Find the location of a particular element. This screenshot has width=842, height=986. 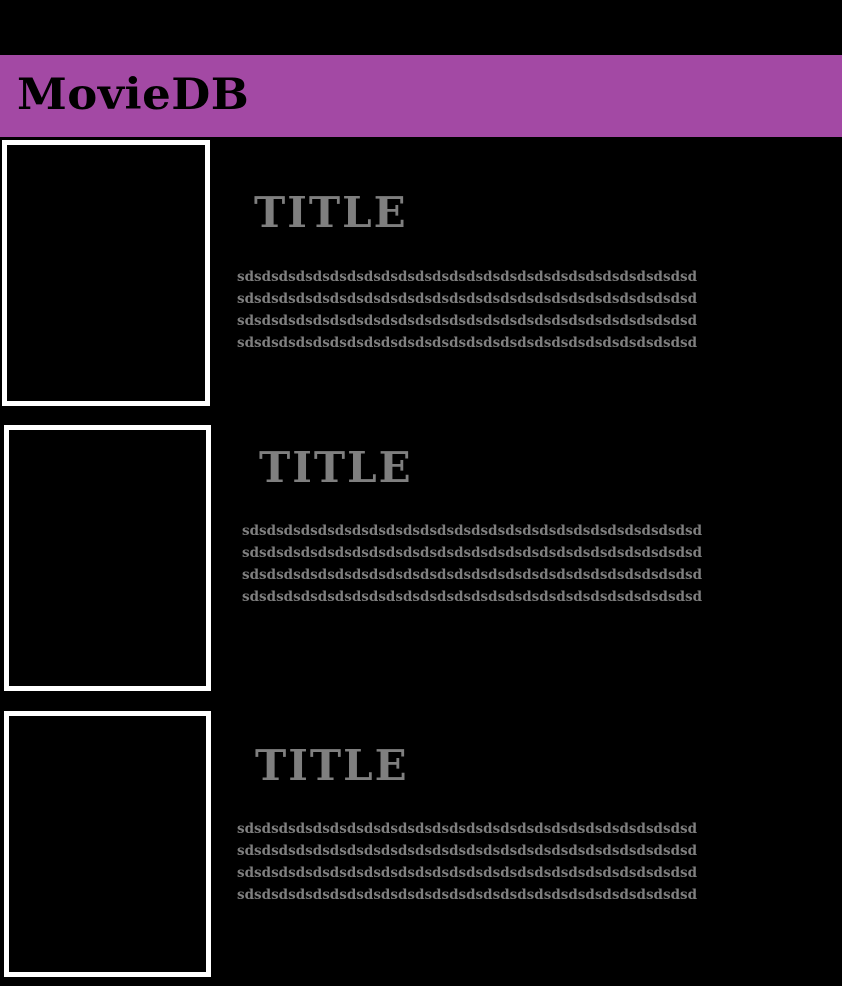

brand-logo: MovieDB is located at coordinates (133, 95).